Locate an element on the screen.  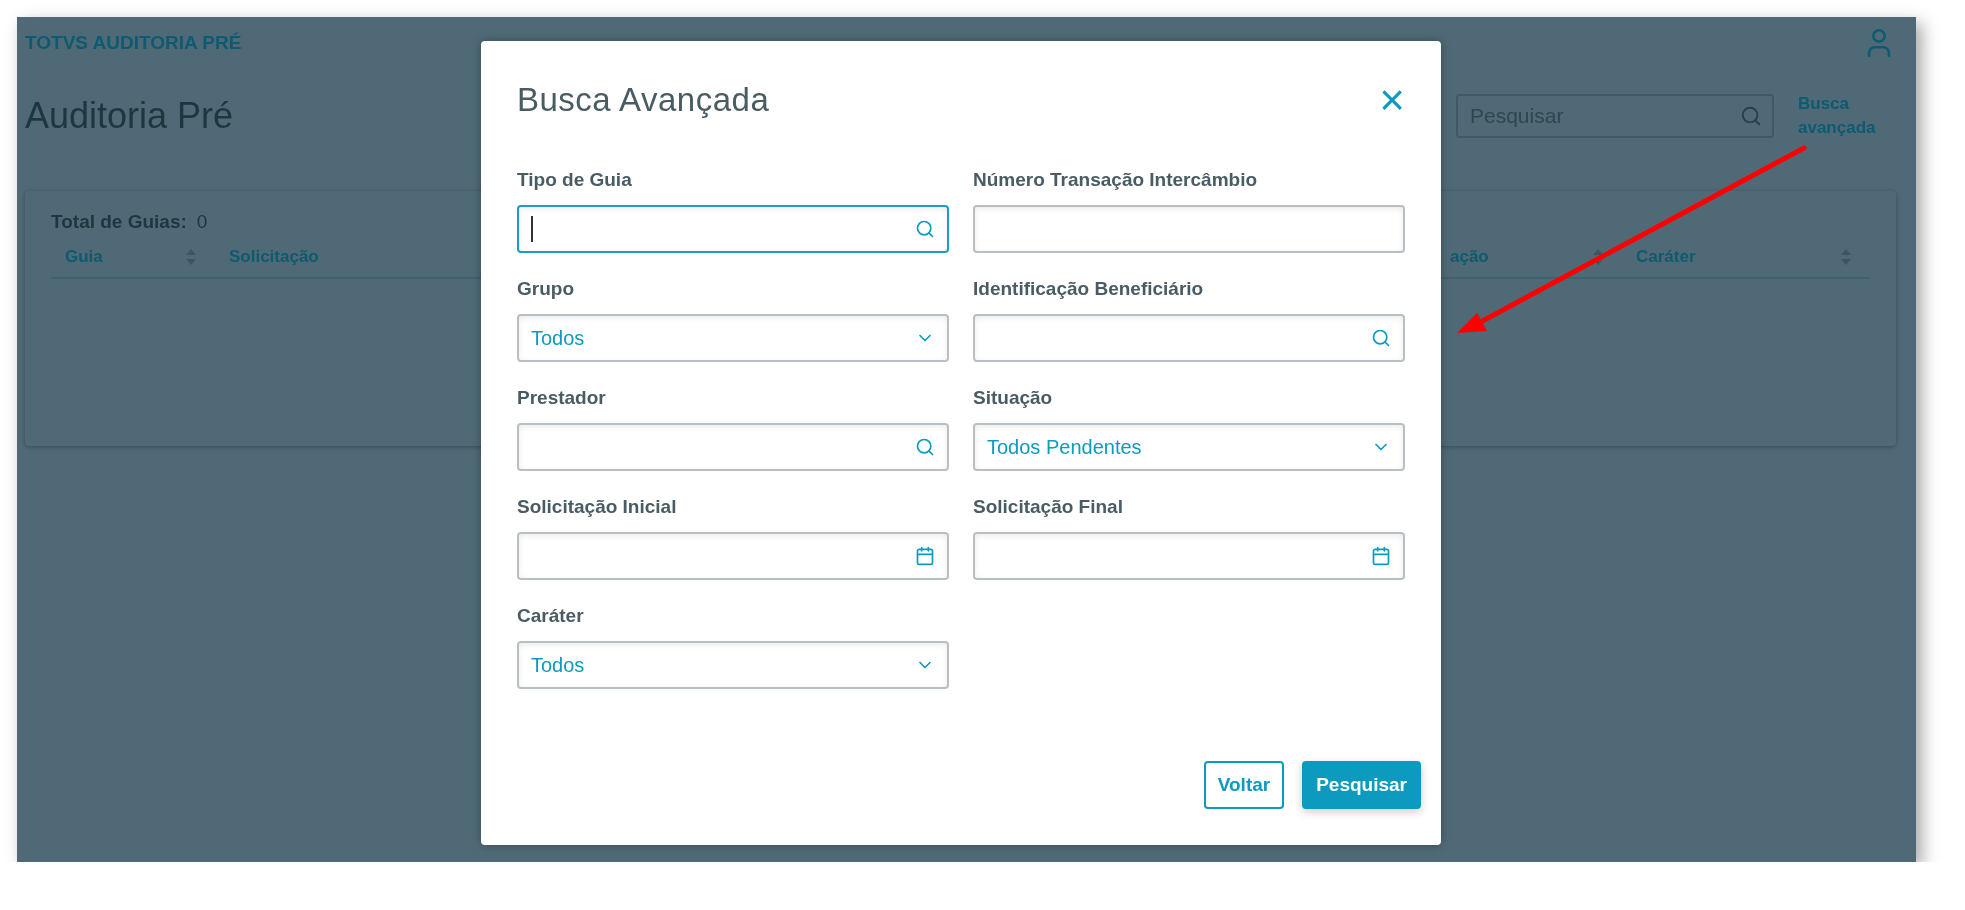
field-label: Grupo is located at coordinates (546, 289).